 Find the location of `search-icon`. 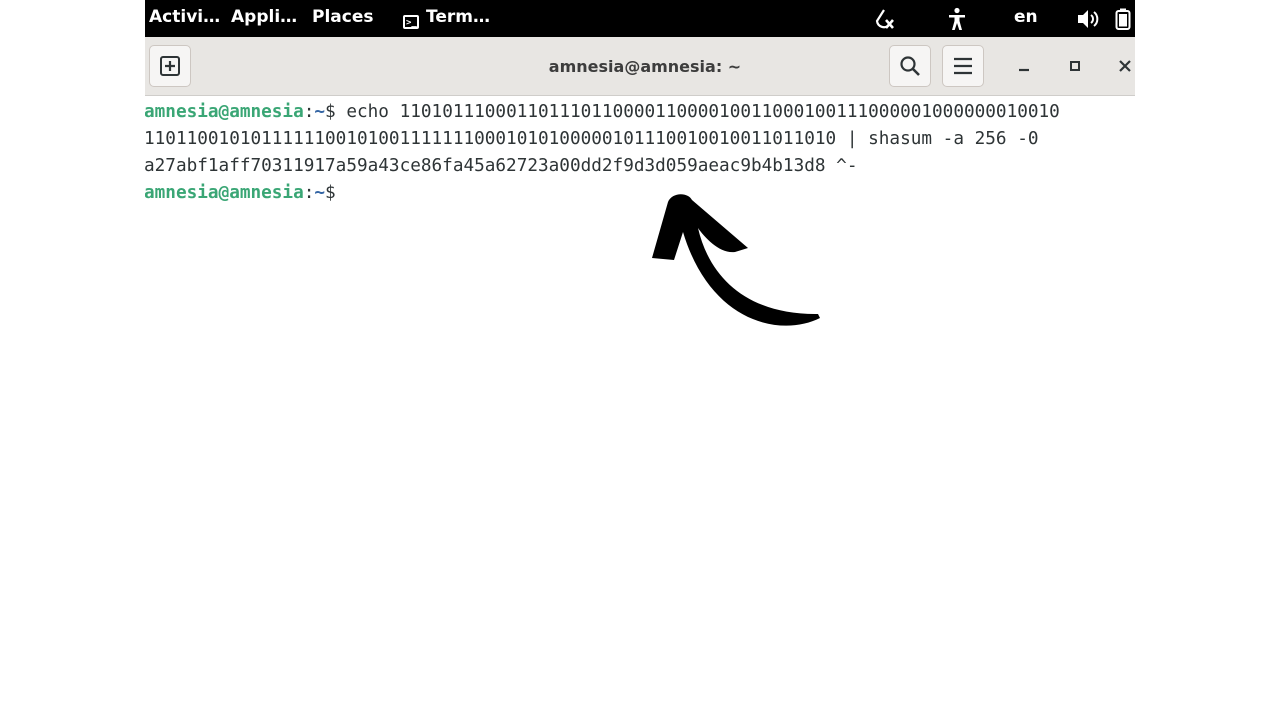

search-icon is located at coordinates (910, 66).